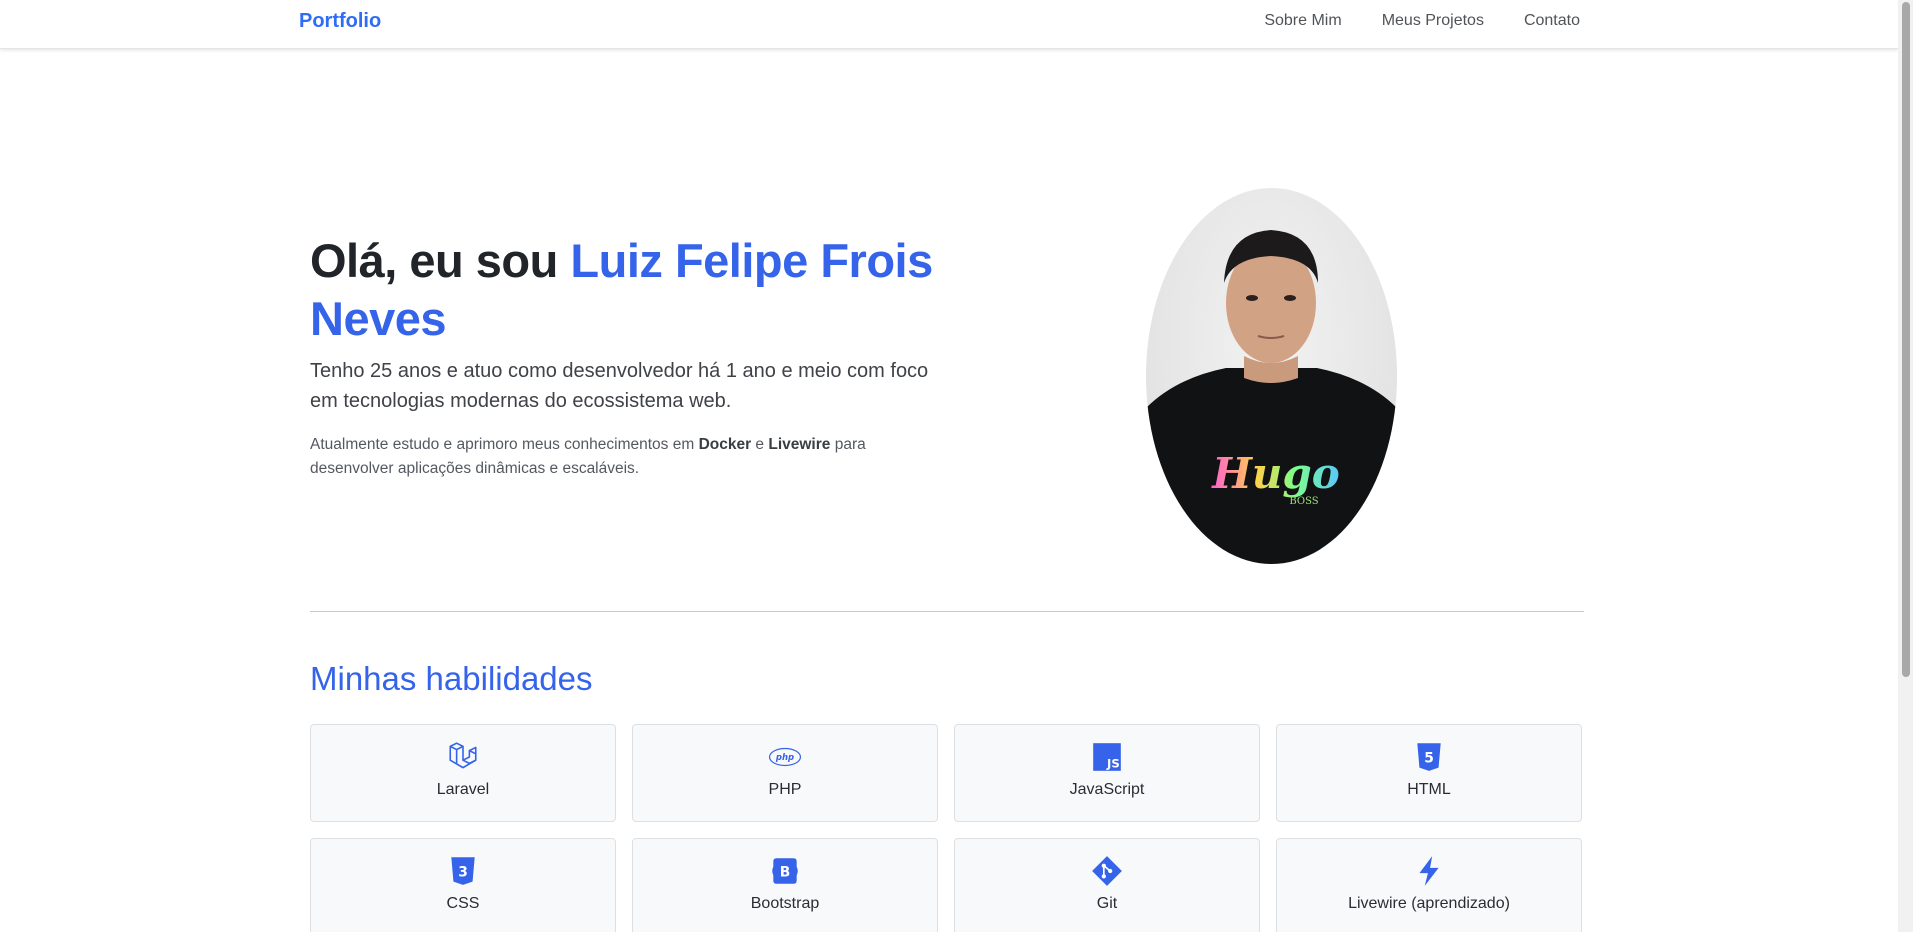 The width and height of the screenshot is (1913, 932). I want to click on shirt-logo-subtext: BOSS, so click(1303, 501).